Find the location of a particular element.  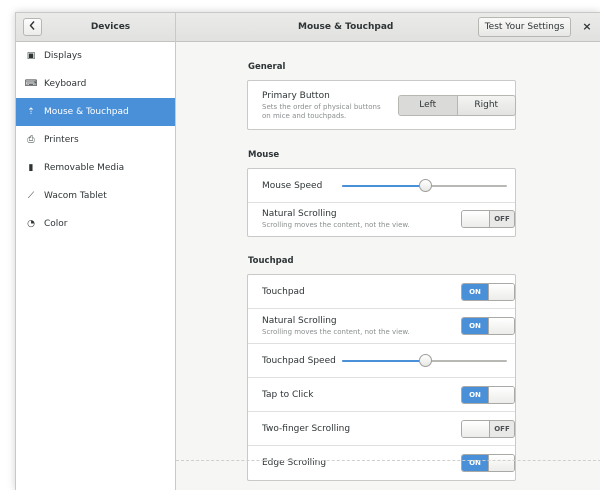

mouse-speed-row: Mouse Speed is located at coordinates (381, 186).